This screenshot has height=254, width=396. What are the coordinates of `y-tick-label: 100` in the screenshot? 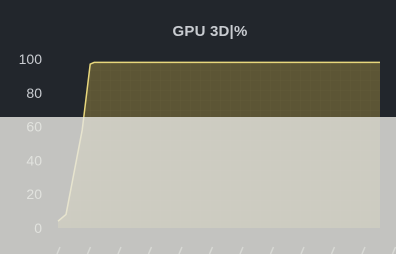 It's located at (31, 59).